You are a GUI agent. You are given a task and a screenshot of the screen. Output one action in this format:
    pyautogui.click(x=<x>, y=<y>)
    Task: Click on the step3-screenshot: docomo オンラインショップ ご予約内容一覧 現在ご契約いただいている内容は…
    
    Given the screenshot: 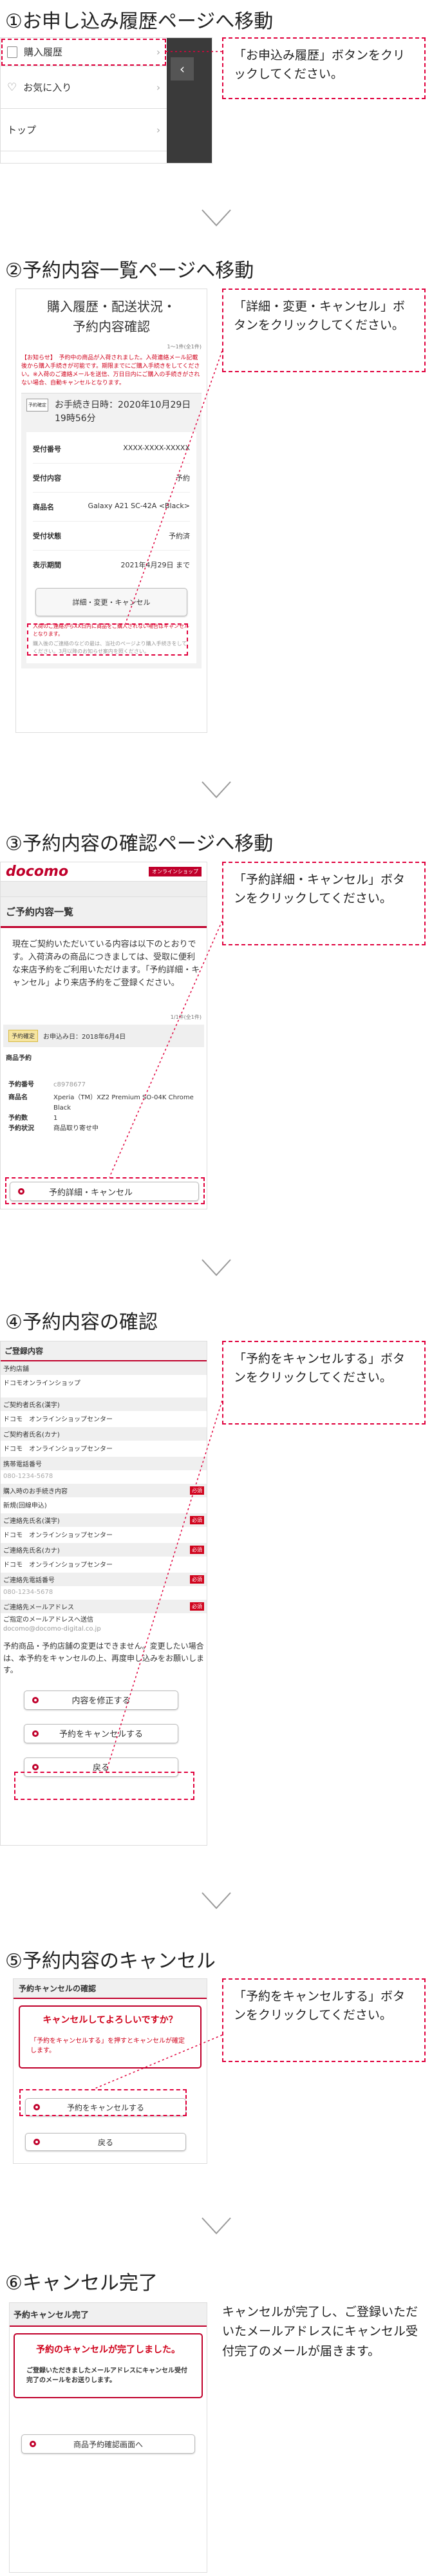 What is the action you would take?
    pyautogui.click(x=103, y=1035)
    